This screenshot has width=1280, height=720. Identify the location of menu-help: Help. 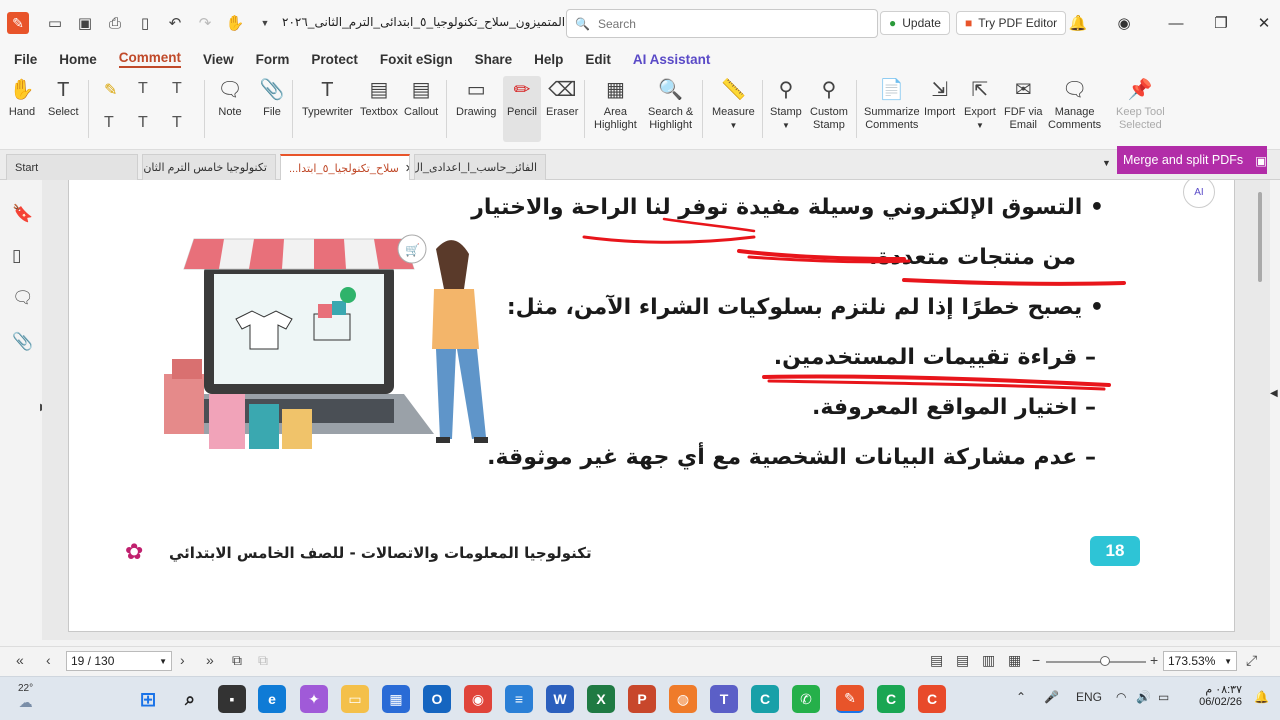
(548, 59).